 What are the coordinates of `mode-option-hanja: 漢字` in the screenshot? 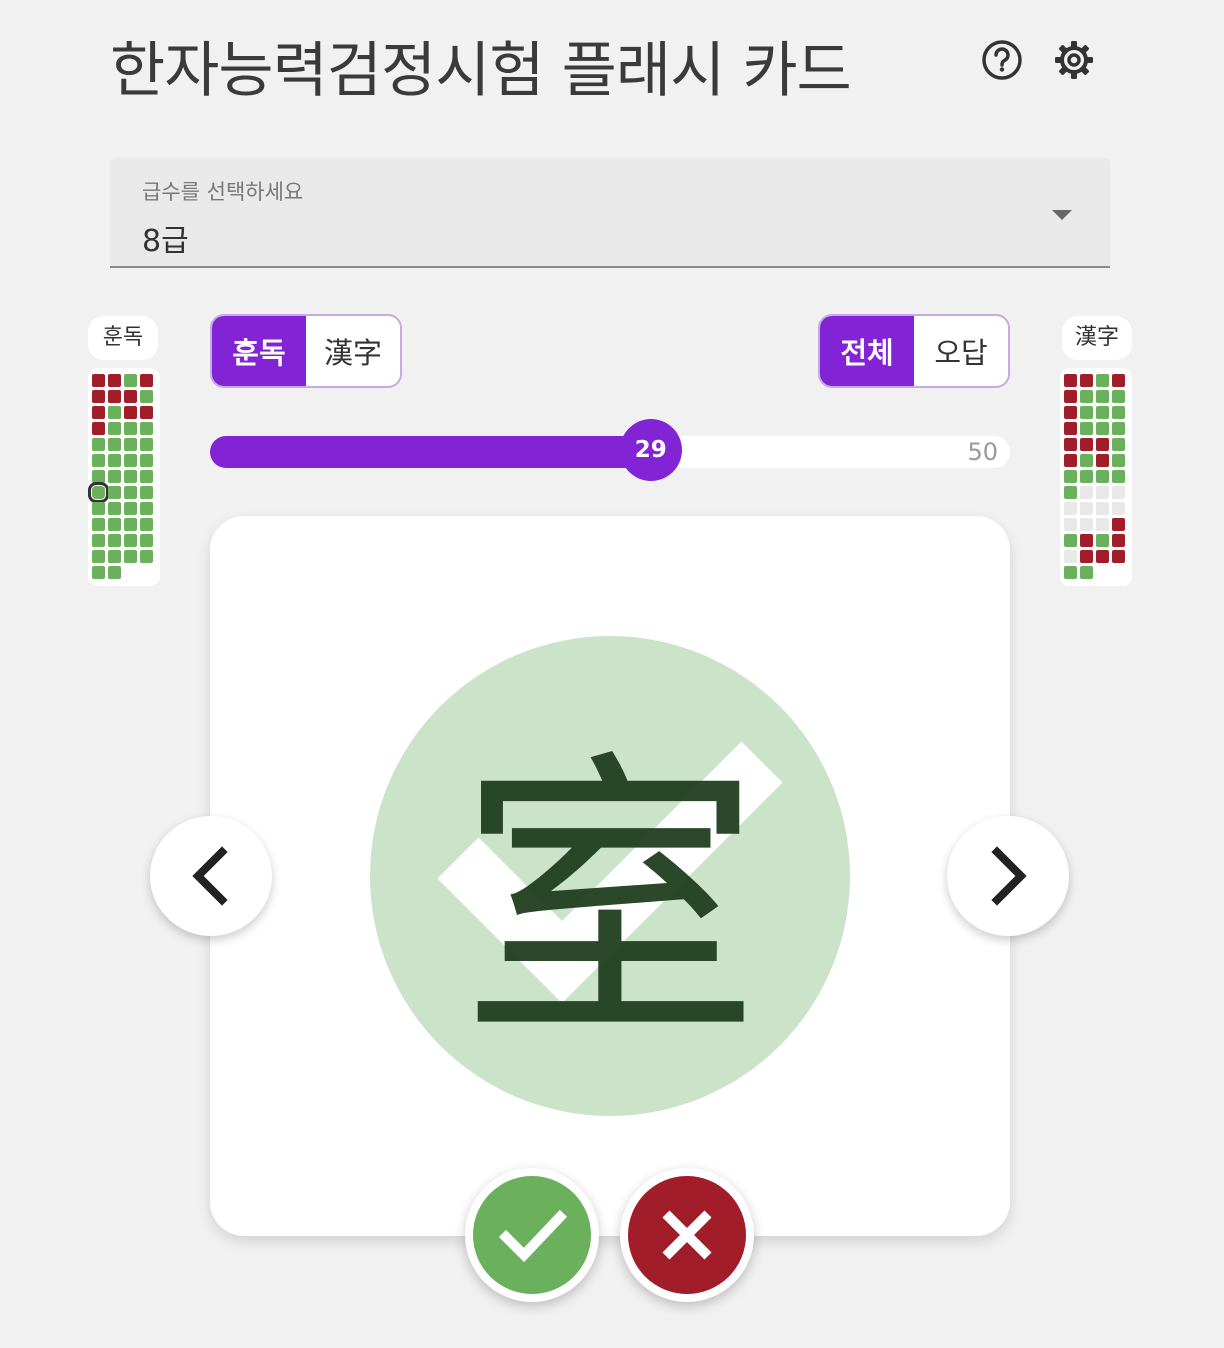 It's located at (353, 351).